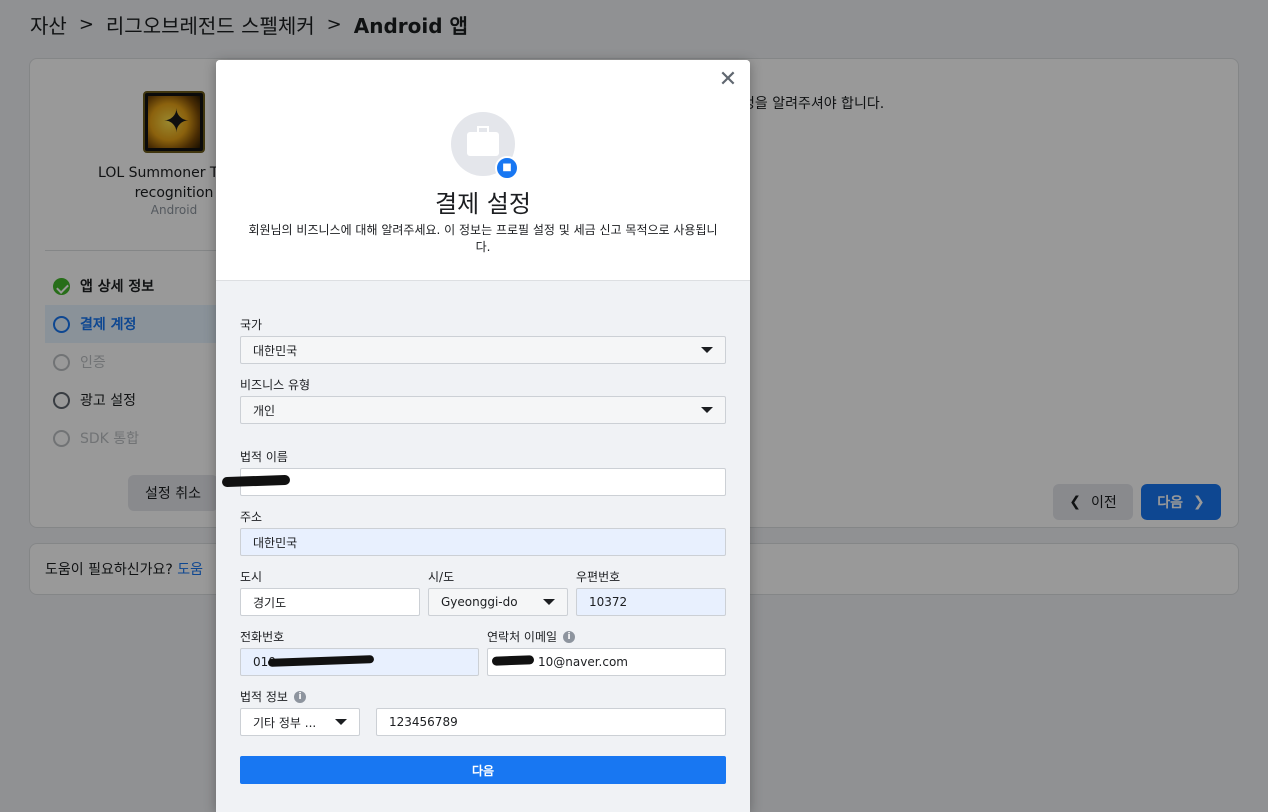  What do you see at coordinates (483, 410) in the screenshot?
I see `business-type-select: 개인` at bounding box center [483, 410].